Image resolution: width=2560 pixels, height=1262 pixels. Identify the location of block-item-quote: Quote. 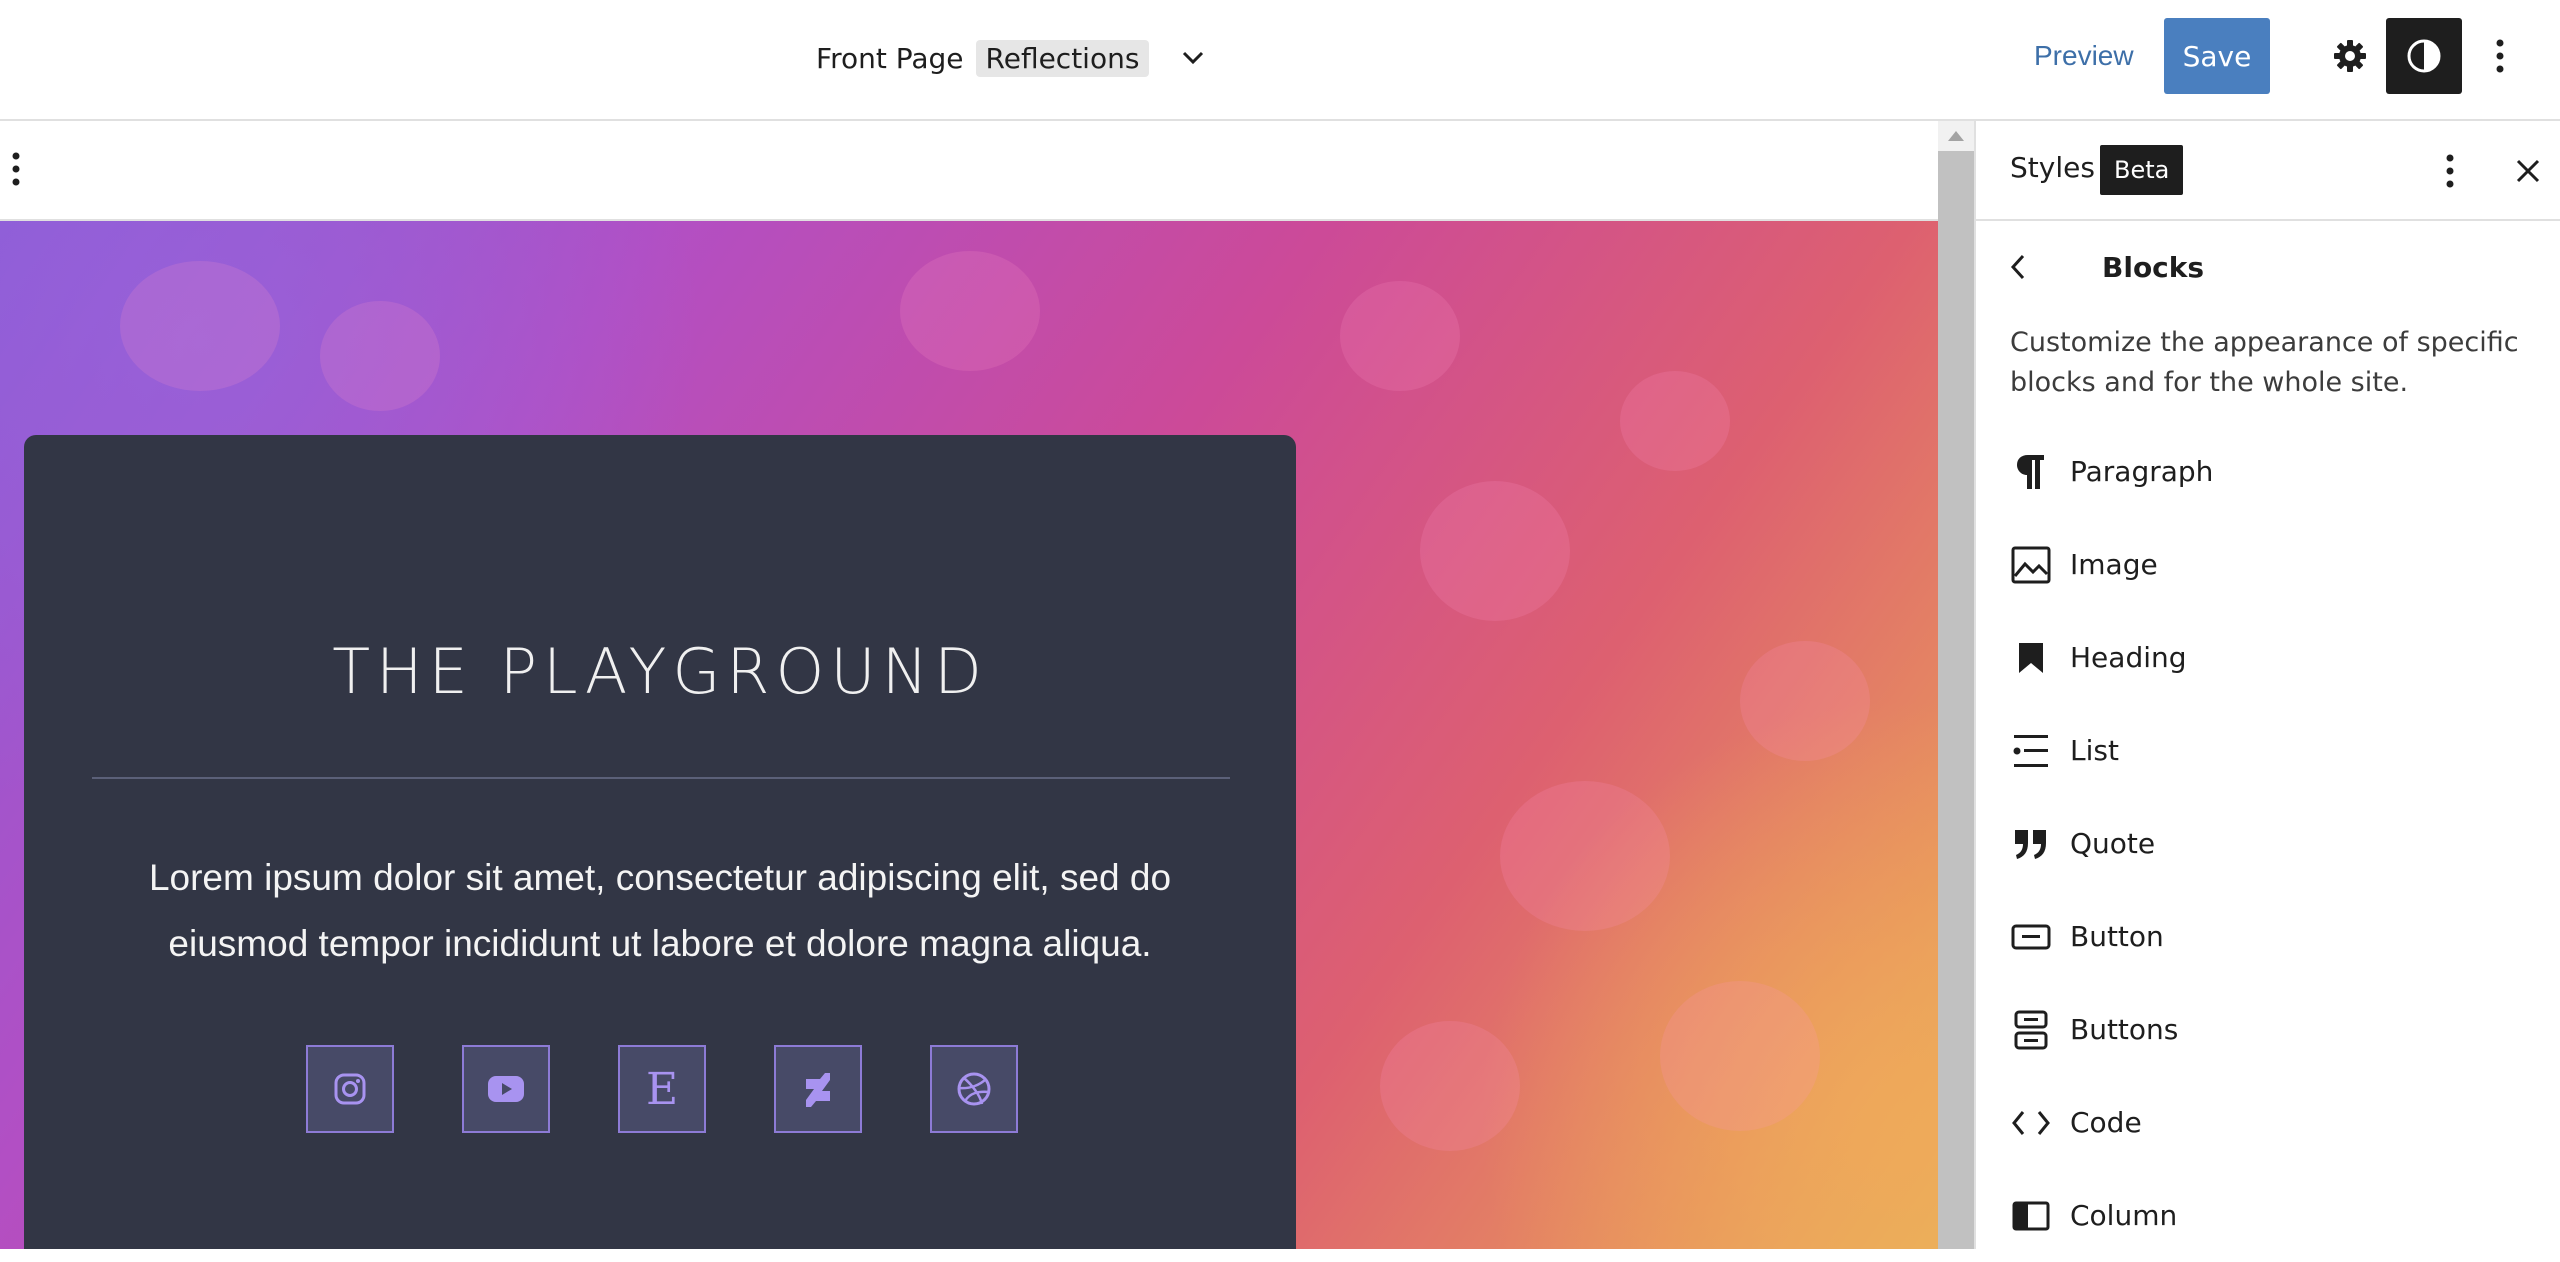
(2268, 843).